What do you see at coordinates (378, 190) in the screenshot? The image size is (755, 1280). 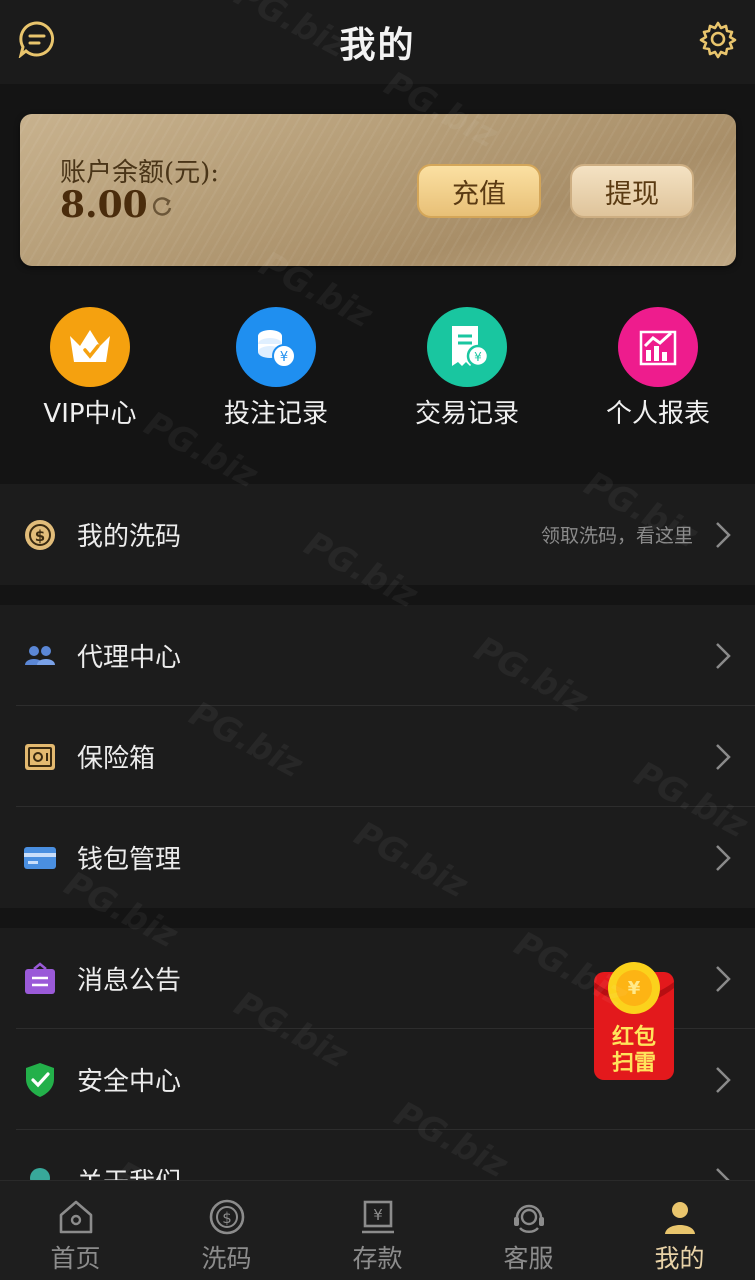 I see `balance-card: 账户余额(元): 8.00 充值 提现` at bounding box center [378, 190].